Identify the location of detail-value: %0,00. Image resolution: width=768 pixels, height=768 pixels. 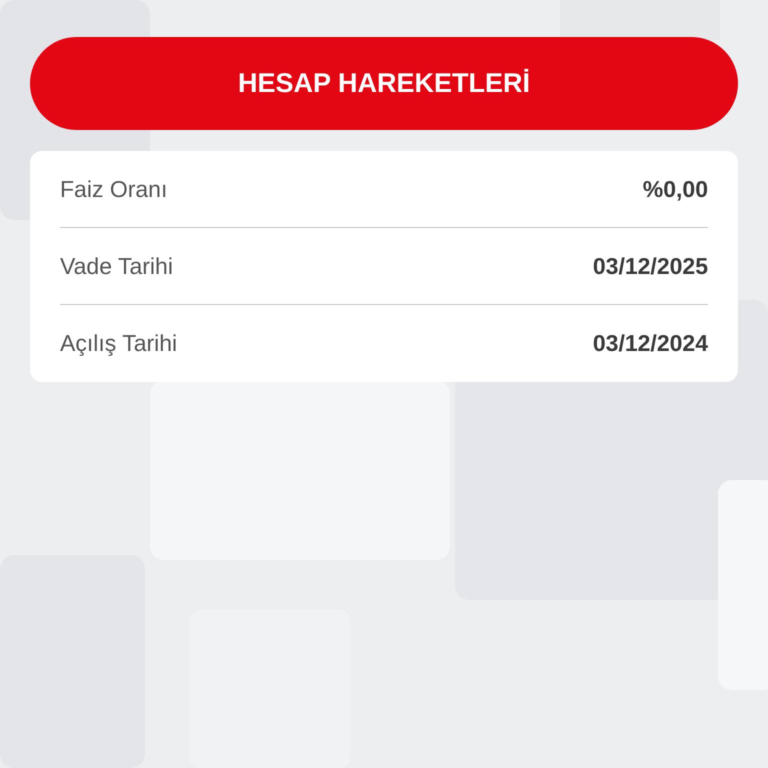
(675, 189).